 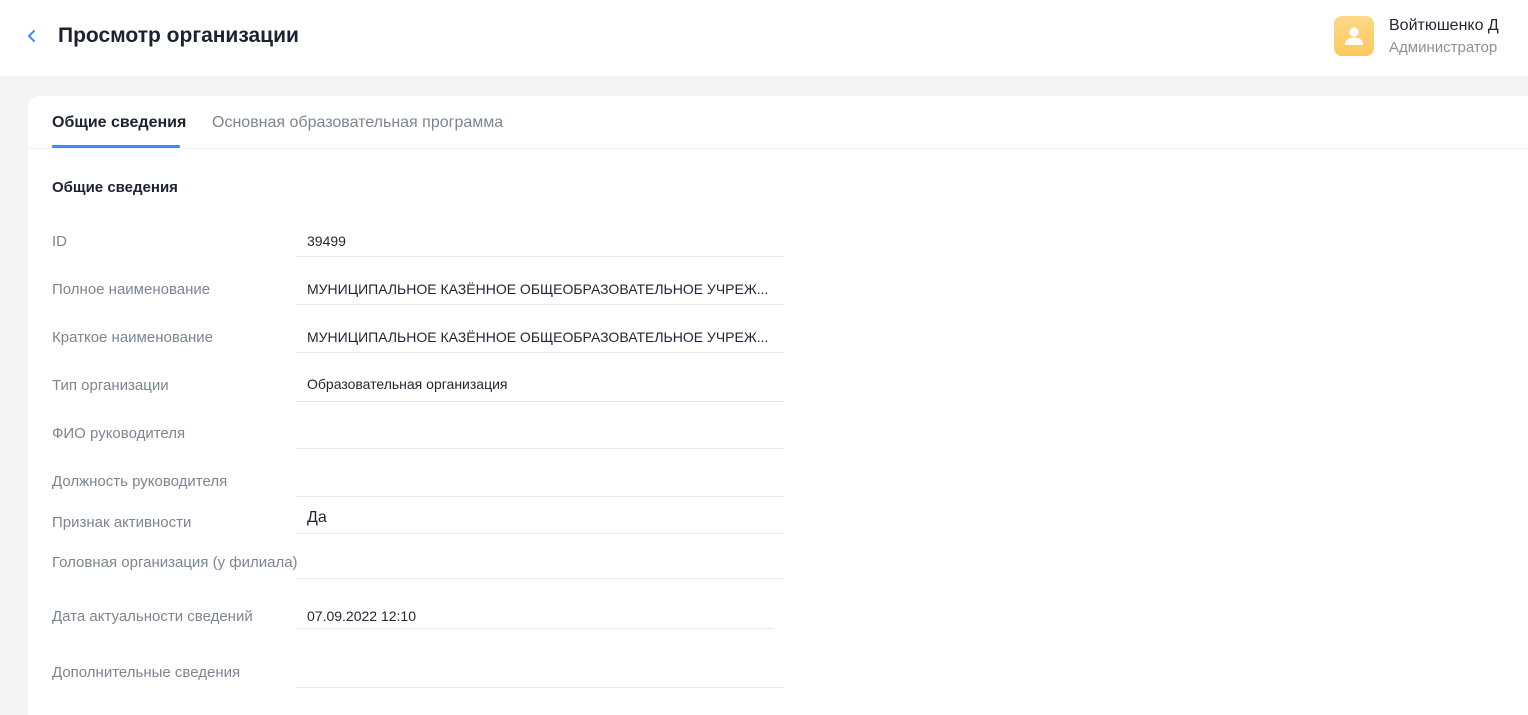 What do you see at coordinates (1444, 26) in the screenshot?
I see `user-name: Войтюшенко Д` at bounding box center [1444, 26].